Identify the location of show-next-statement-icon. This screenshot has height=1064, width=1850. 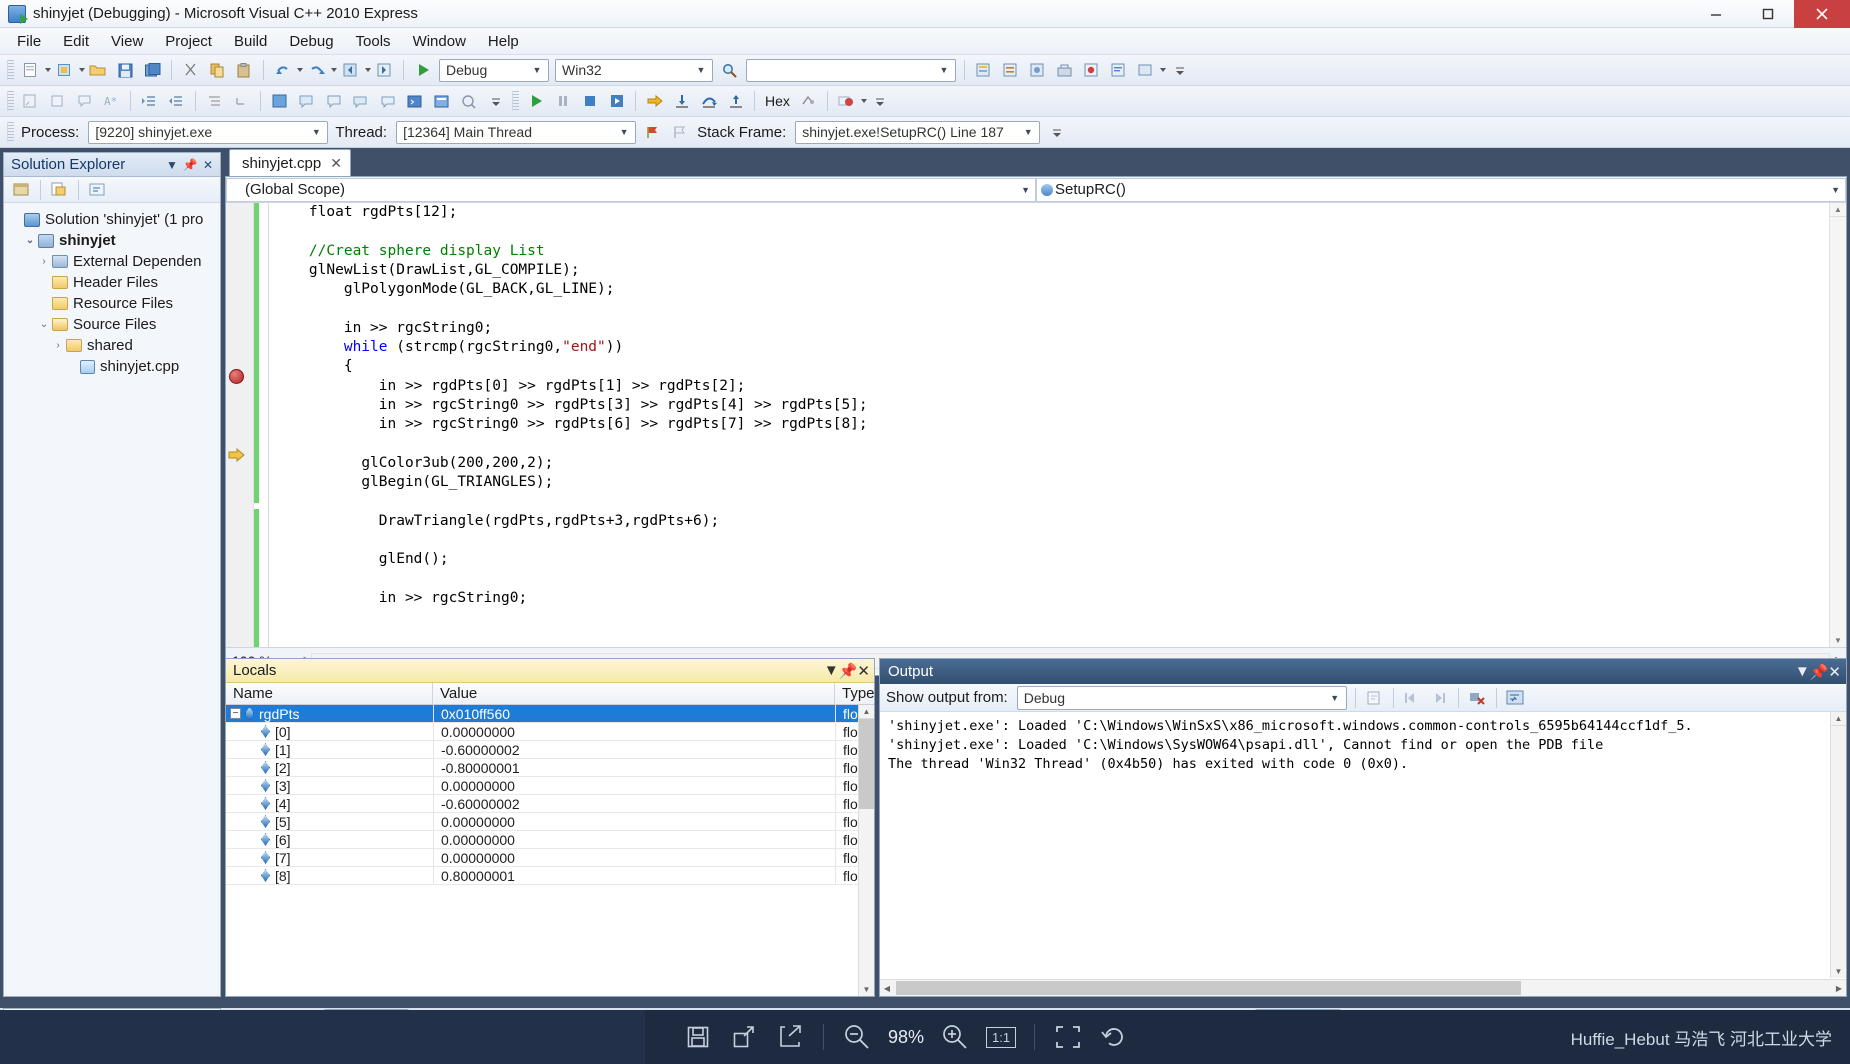
(654, 101).